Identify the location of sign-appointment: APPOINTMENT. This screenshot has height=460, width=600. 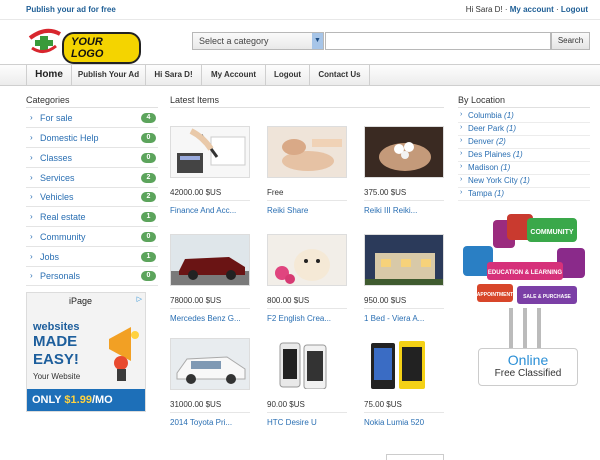
(495, 295).